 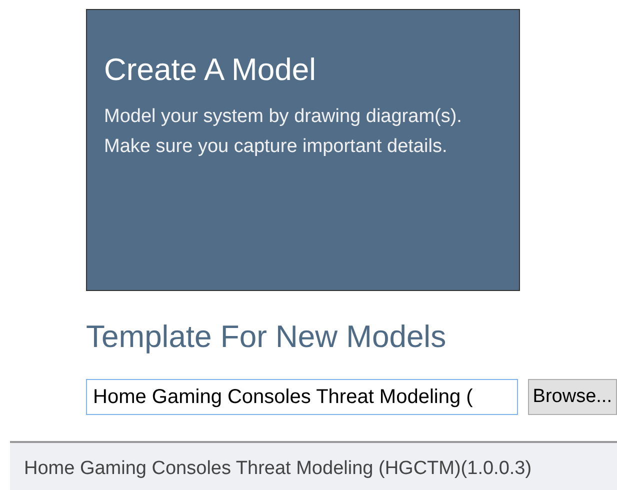 I want to click on card-title: Create A Model, so click(x=210, y=70).